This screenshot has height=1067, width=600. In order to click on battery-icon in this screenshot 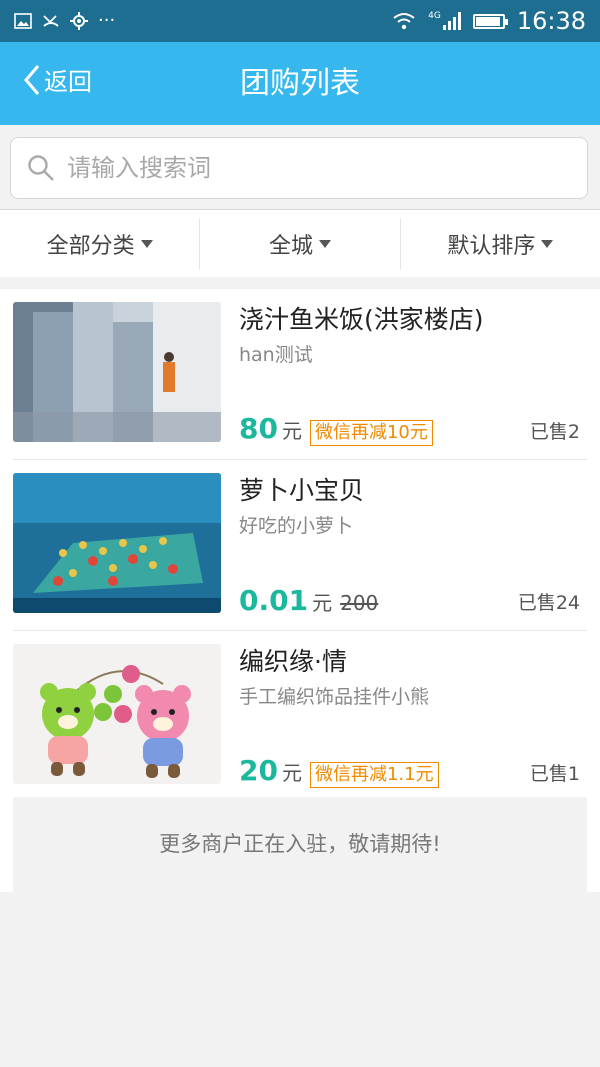, I will do `click(490, 21)`.